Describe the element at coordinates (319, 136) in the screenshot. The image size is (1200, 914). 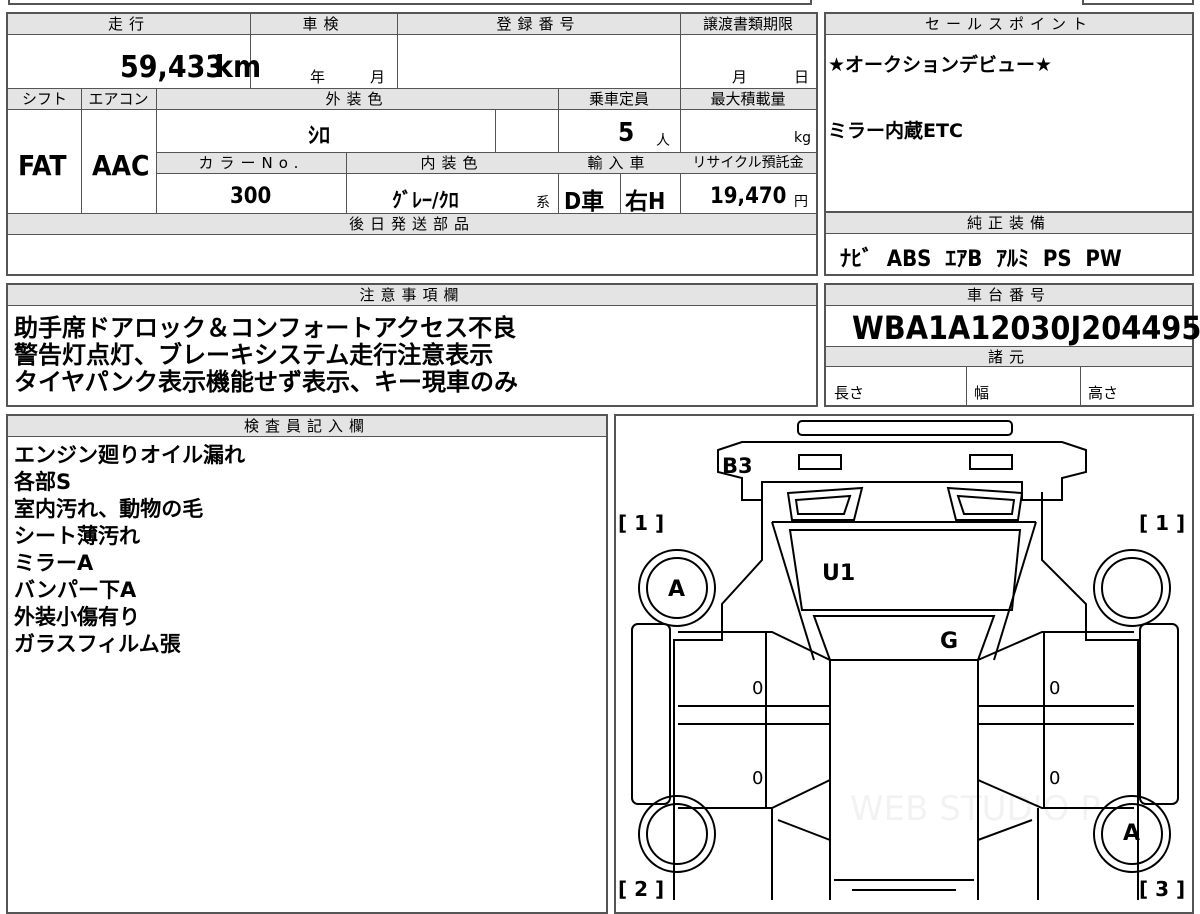
I see `exterior-color-value: ｼﾛ` at that location.